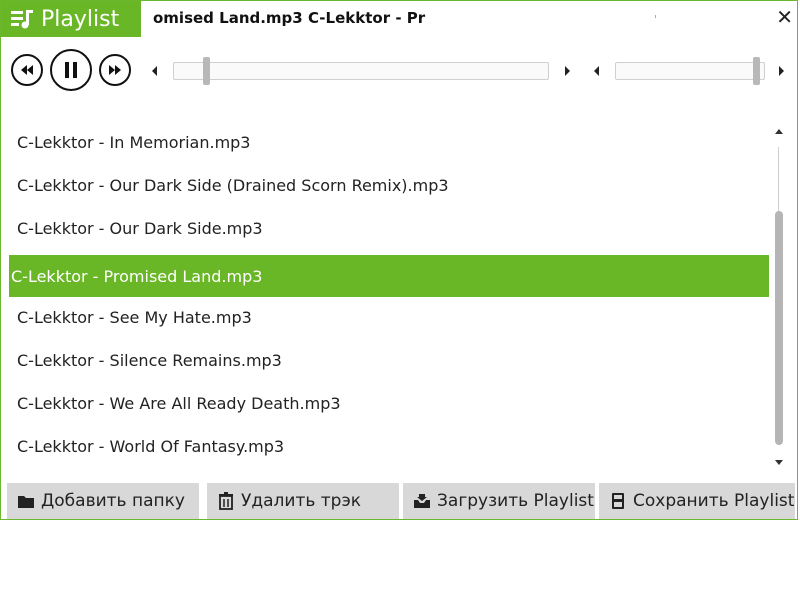 The height and width of the screenshot is (600, 800). I want to click on playlist-row-label: C-Lekktor - World Of Fantasy.mp3, so click(151, 446).